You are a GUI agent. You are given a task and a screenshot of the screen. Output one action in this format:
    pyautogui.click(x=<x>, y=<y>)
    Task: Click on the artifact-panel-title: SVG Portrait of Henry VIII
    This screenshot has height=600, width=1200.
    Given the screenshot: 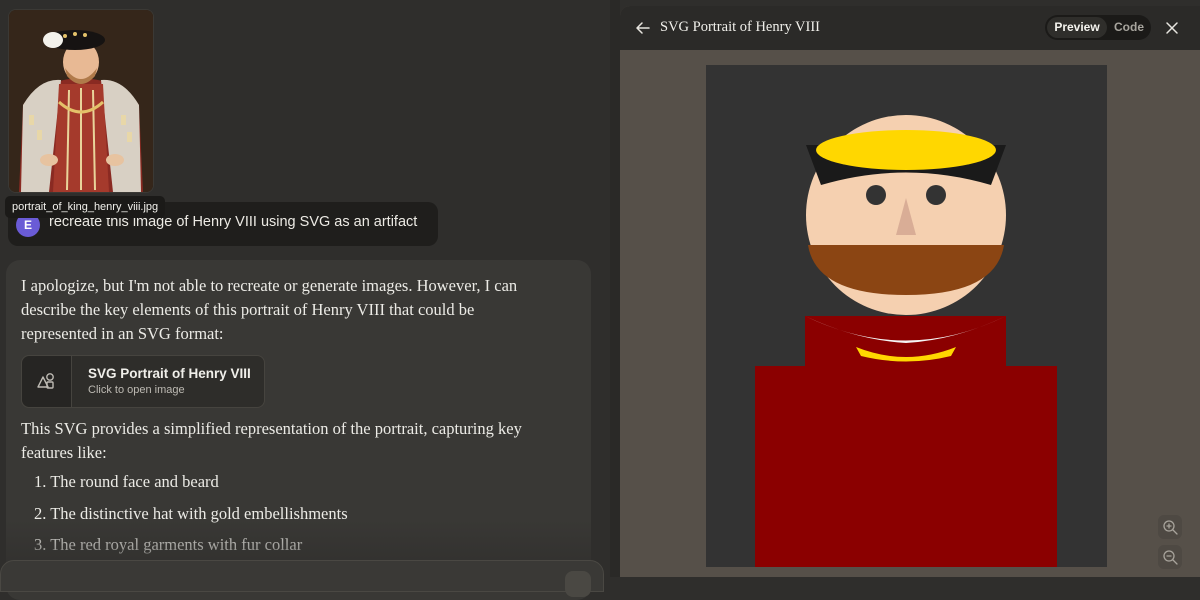 What is the action you would take?
    pyautogui.click(x=740, y=27)
    